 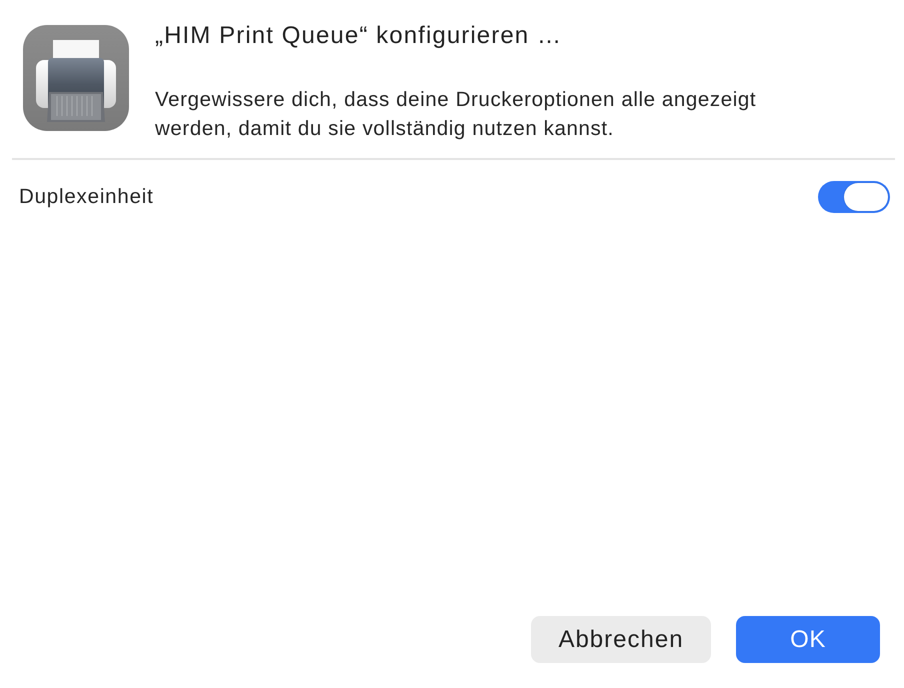 I want to click on cancel-button: Abbrechen, so click(x=621, y=639).